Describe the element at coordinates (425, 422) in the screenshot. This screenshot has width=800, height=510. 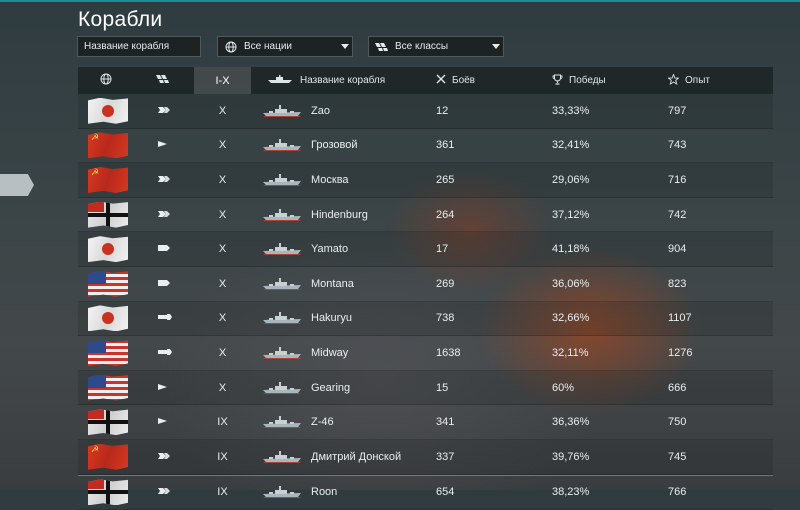
I see `table-row: IX Z-46 341 36,36% 750` at that location.